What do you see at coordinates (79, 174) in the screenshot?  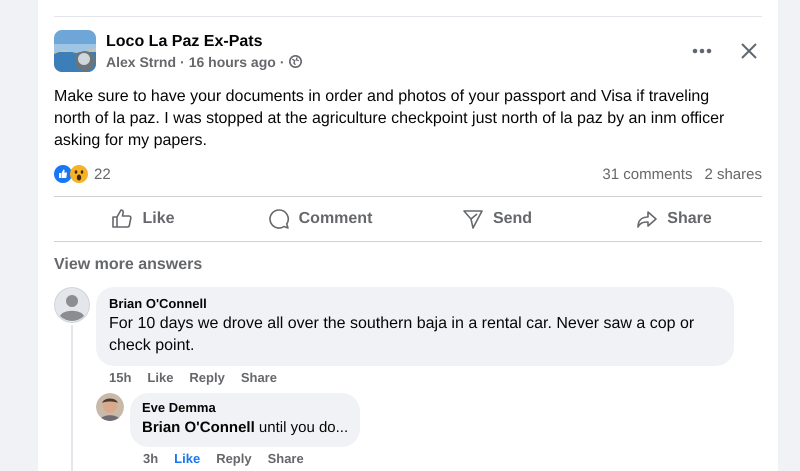 I see `wow-reaction-icon` at bounding box center [79, 174].